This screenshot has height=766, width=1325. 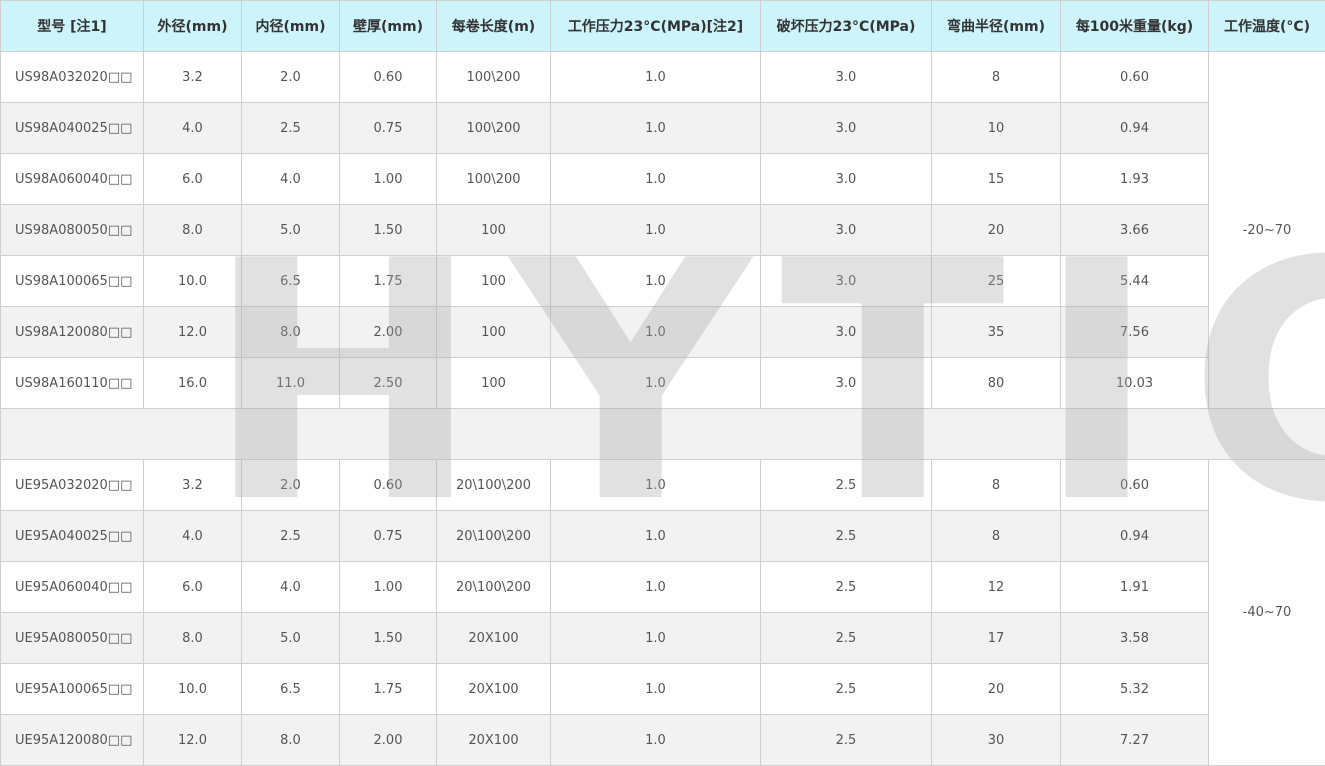 What do you see at coordinates (290, 383) in the screenshot?
I see `cell-inner-diameter: 11.0` at bounding box center [290, 383].